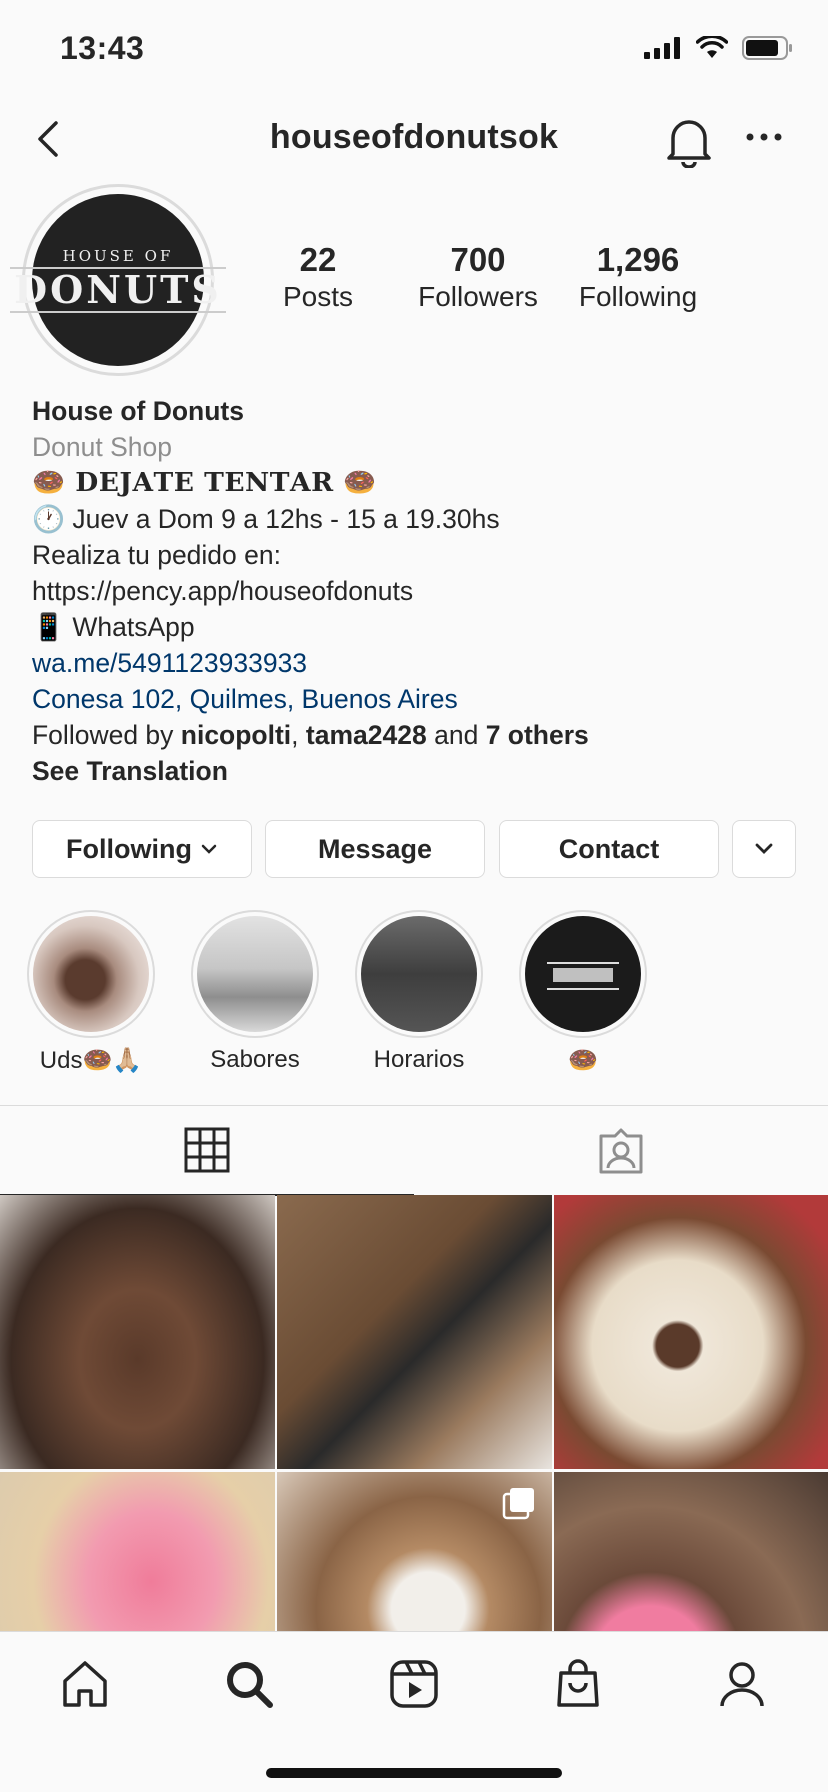 This screenshot has width=828, height=1792. Describe the element at coordinates (583, 1060) in the screenshot. I see `highlight-label: 🍩` at that location.